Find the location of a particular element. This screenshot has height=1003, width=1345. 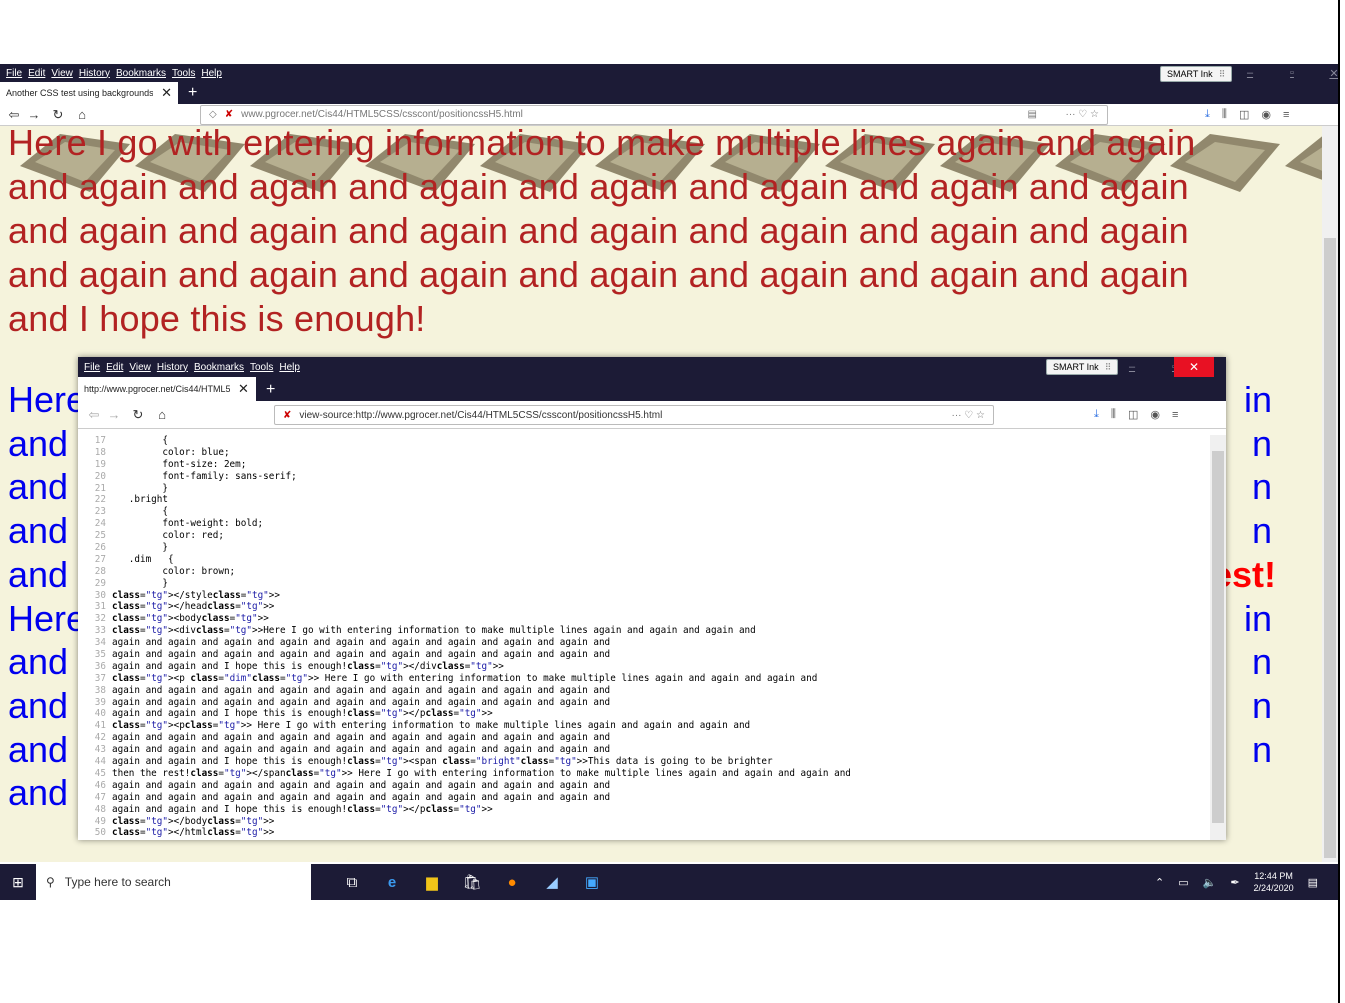

task-view-icon: ⧉ is located at coordinates (352, 882).